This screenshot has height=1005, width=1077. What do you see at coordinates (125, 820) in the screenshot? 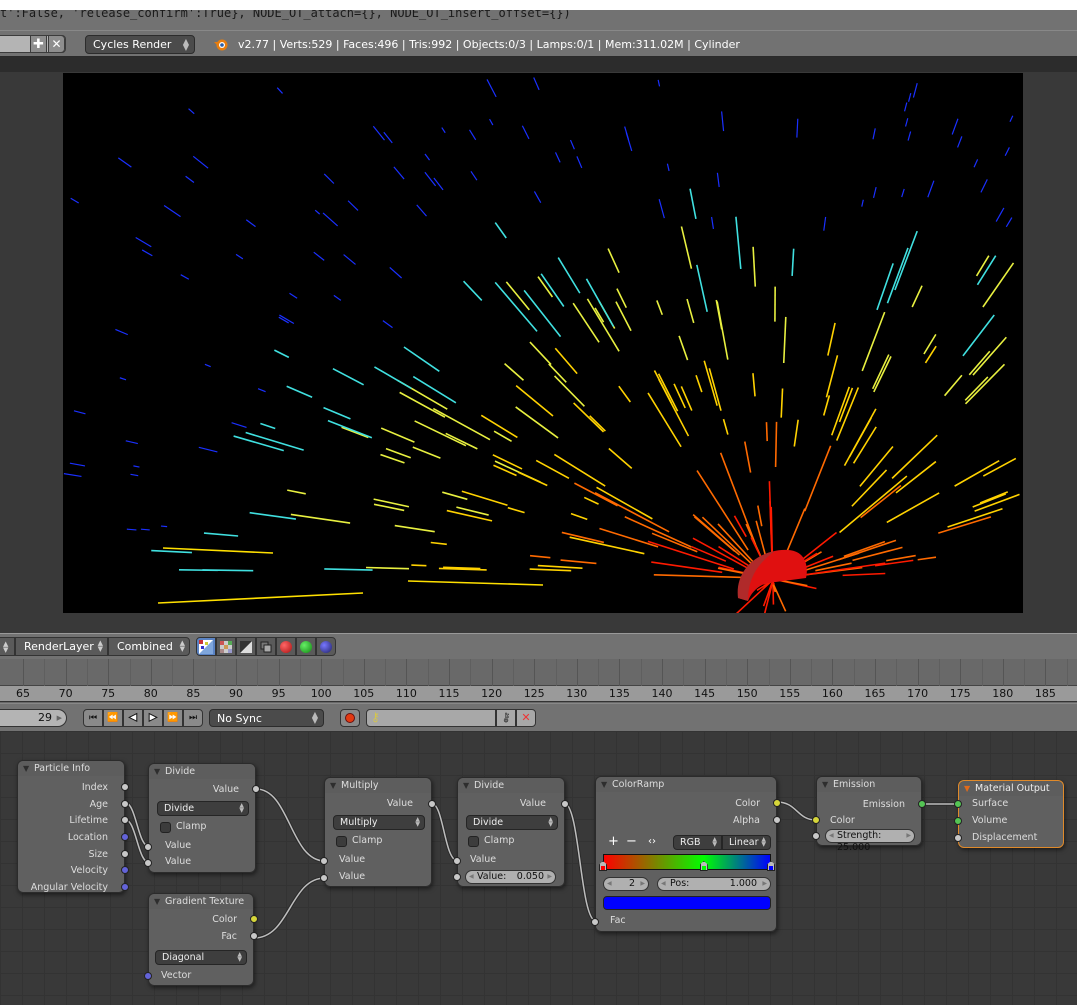
I see `socket-lifetime` at bounding box center [125, 820].